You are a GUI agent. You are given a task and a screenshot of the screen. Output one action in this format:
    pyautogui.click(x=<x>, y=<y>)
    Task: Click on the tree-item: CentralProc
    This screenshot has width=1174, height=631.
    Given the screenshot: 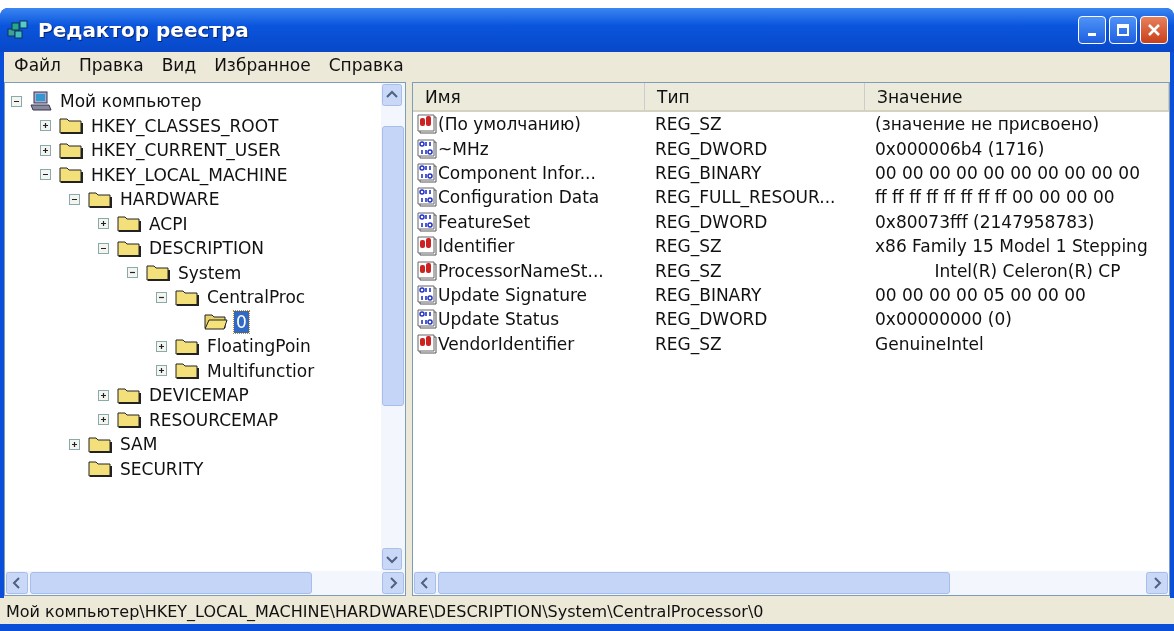 What is the action you would take?
    pyautogui.click(x=256, y=297)
    